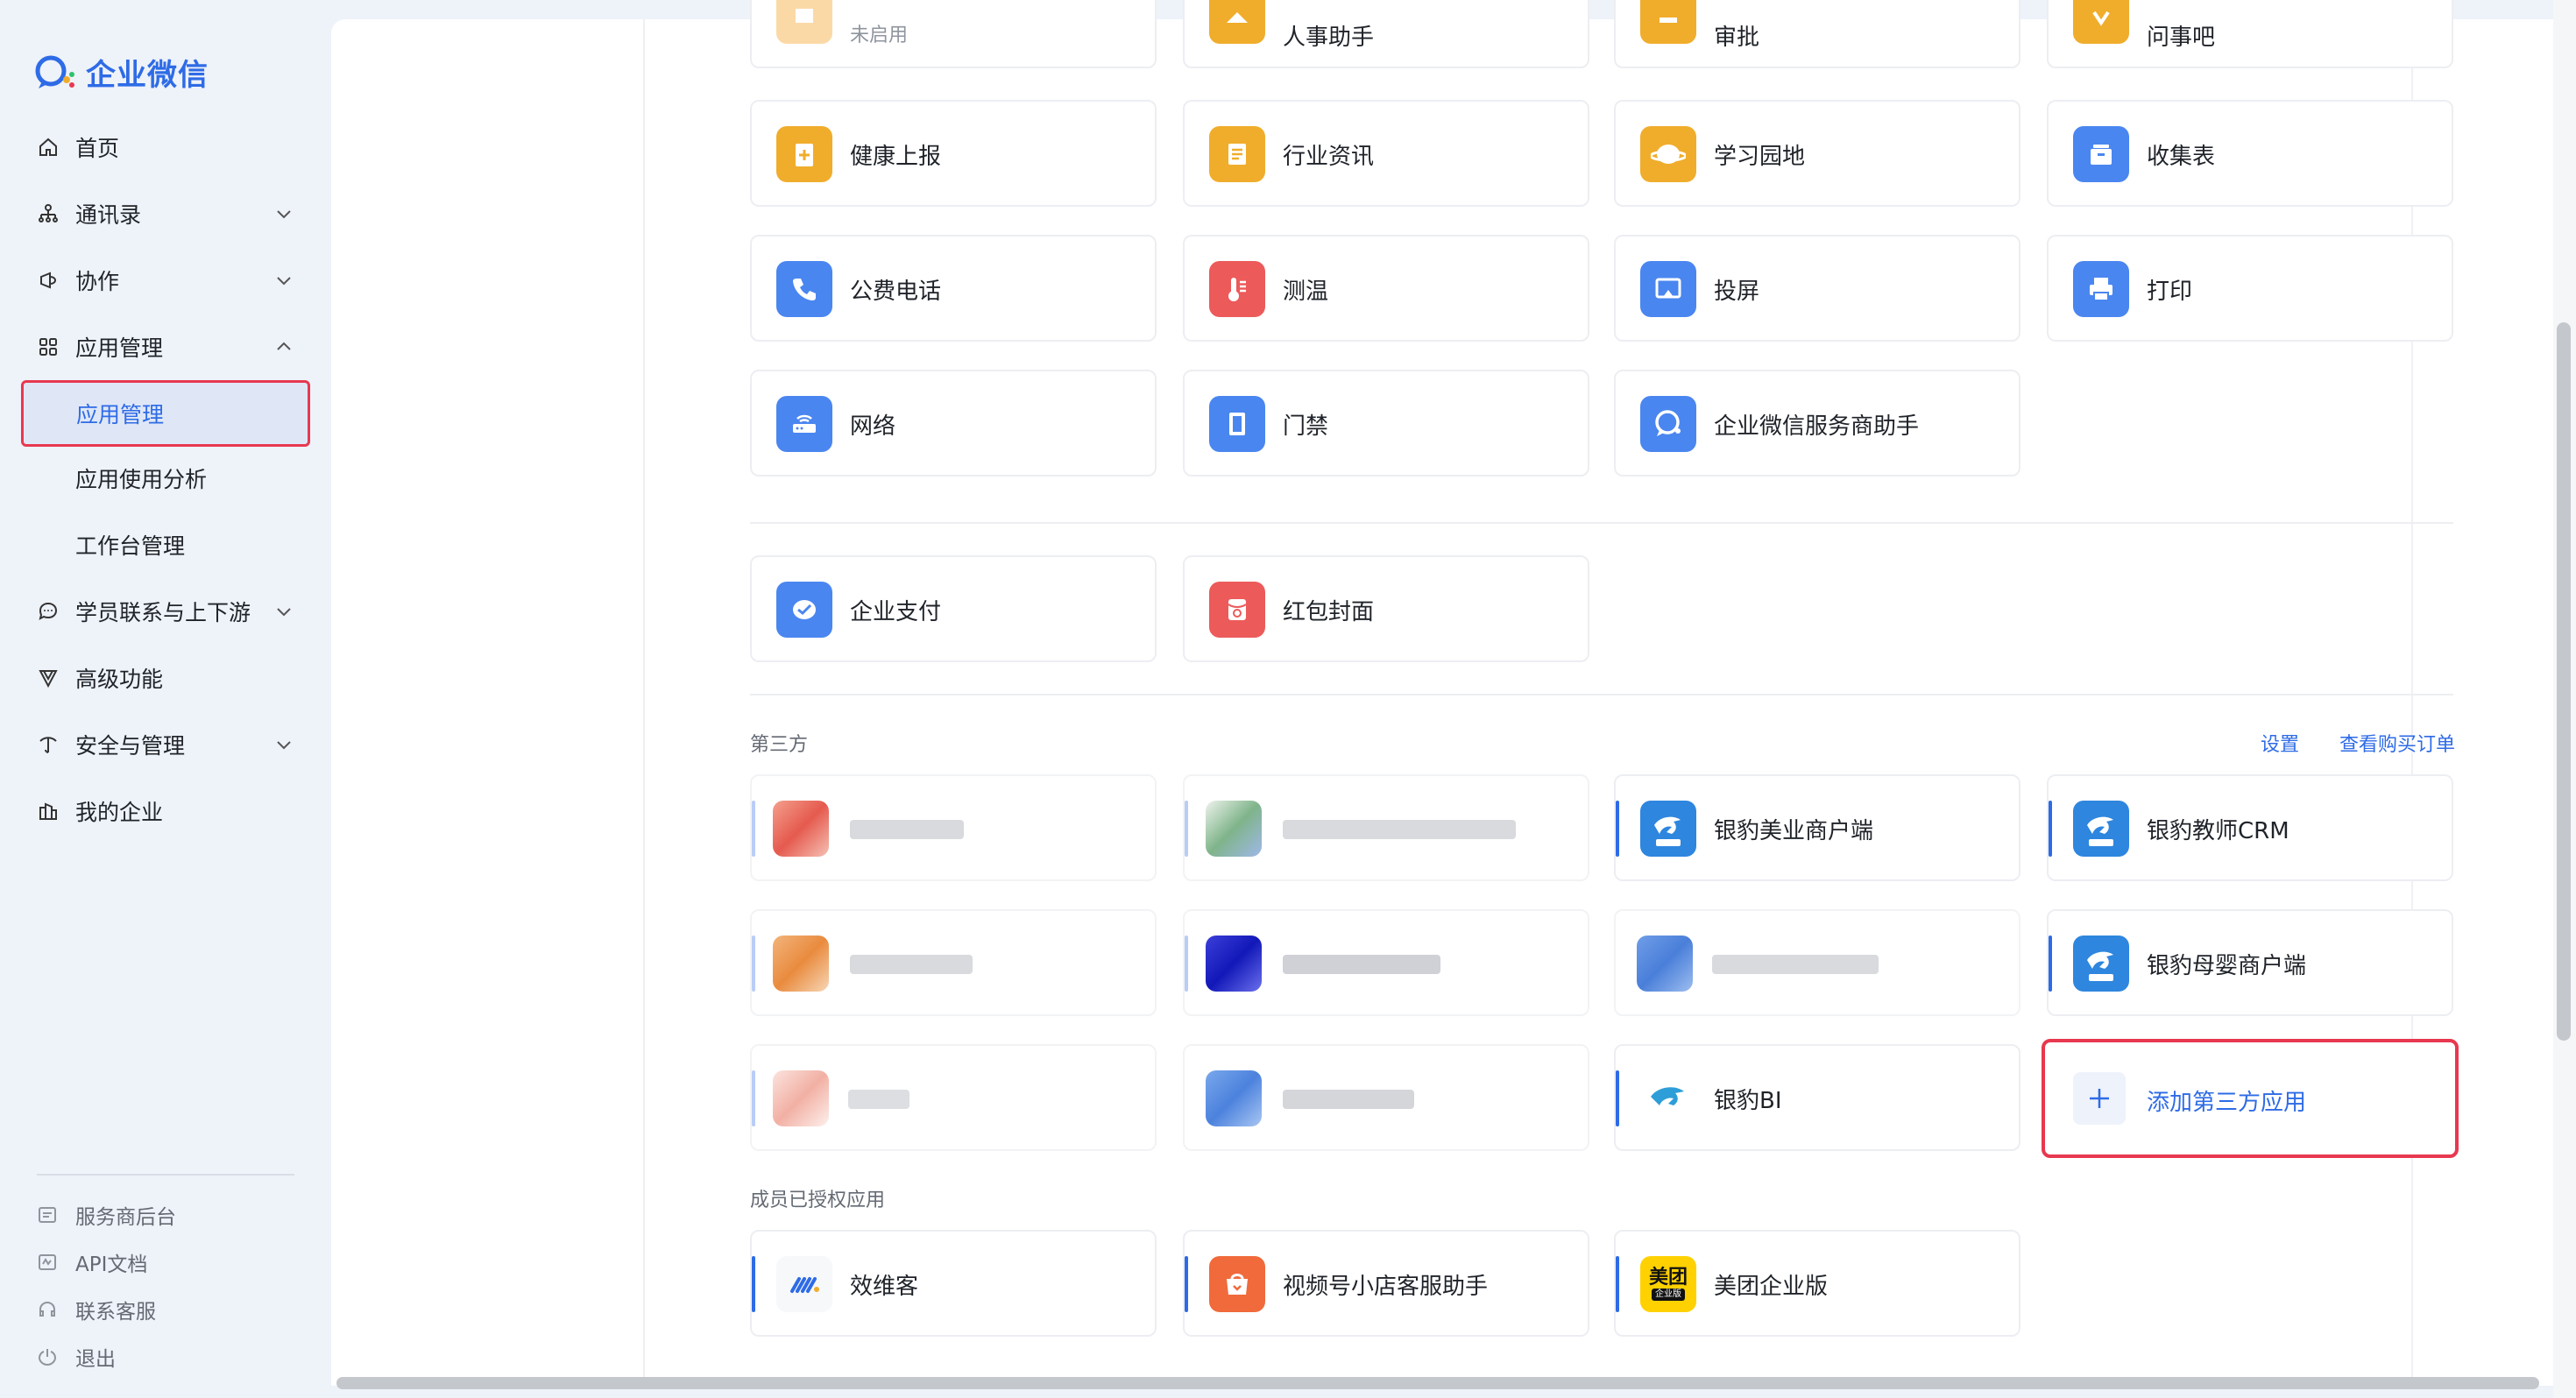 The height and width of the screenshot is (1398, 2576). I want to click on app-status: 未启用, so click(879, 35).